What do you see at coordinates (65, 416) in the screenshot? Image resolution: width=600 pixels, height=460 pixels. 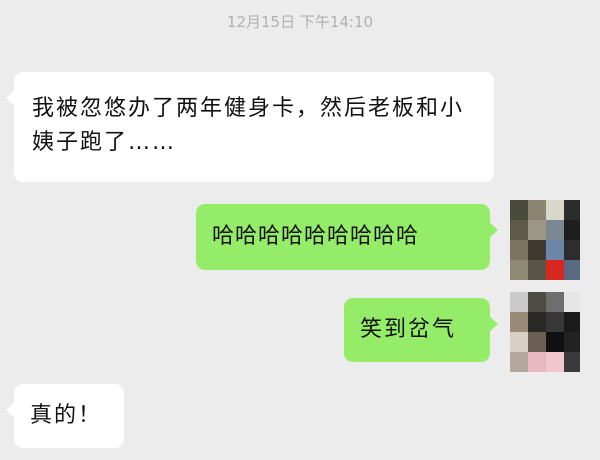 I see `message-bubble-incoming: 真的！` at bounding box center [65, 416].